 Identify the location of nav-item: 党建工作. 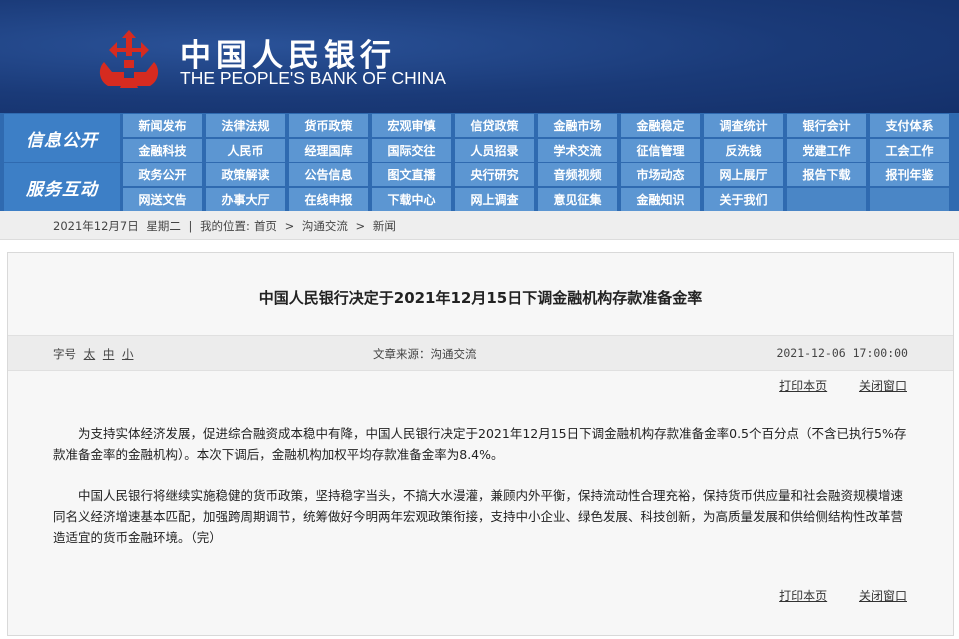
(826, 150).